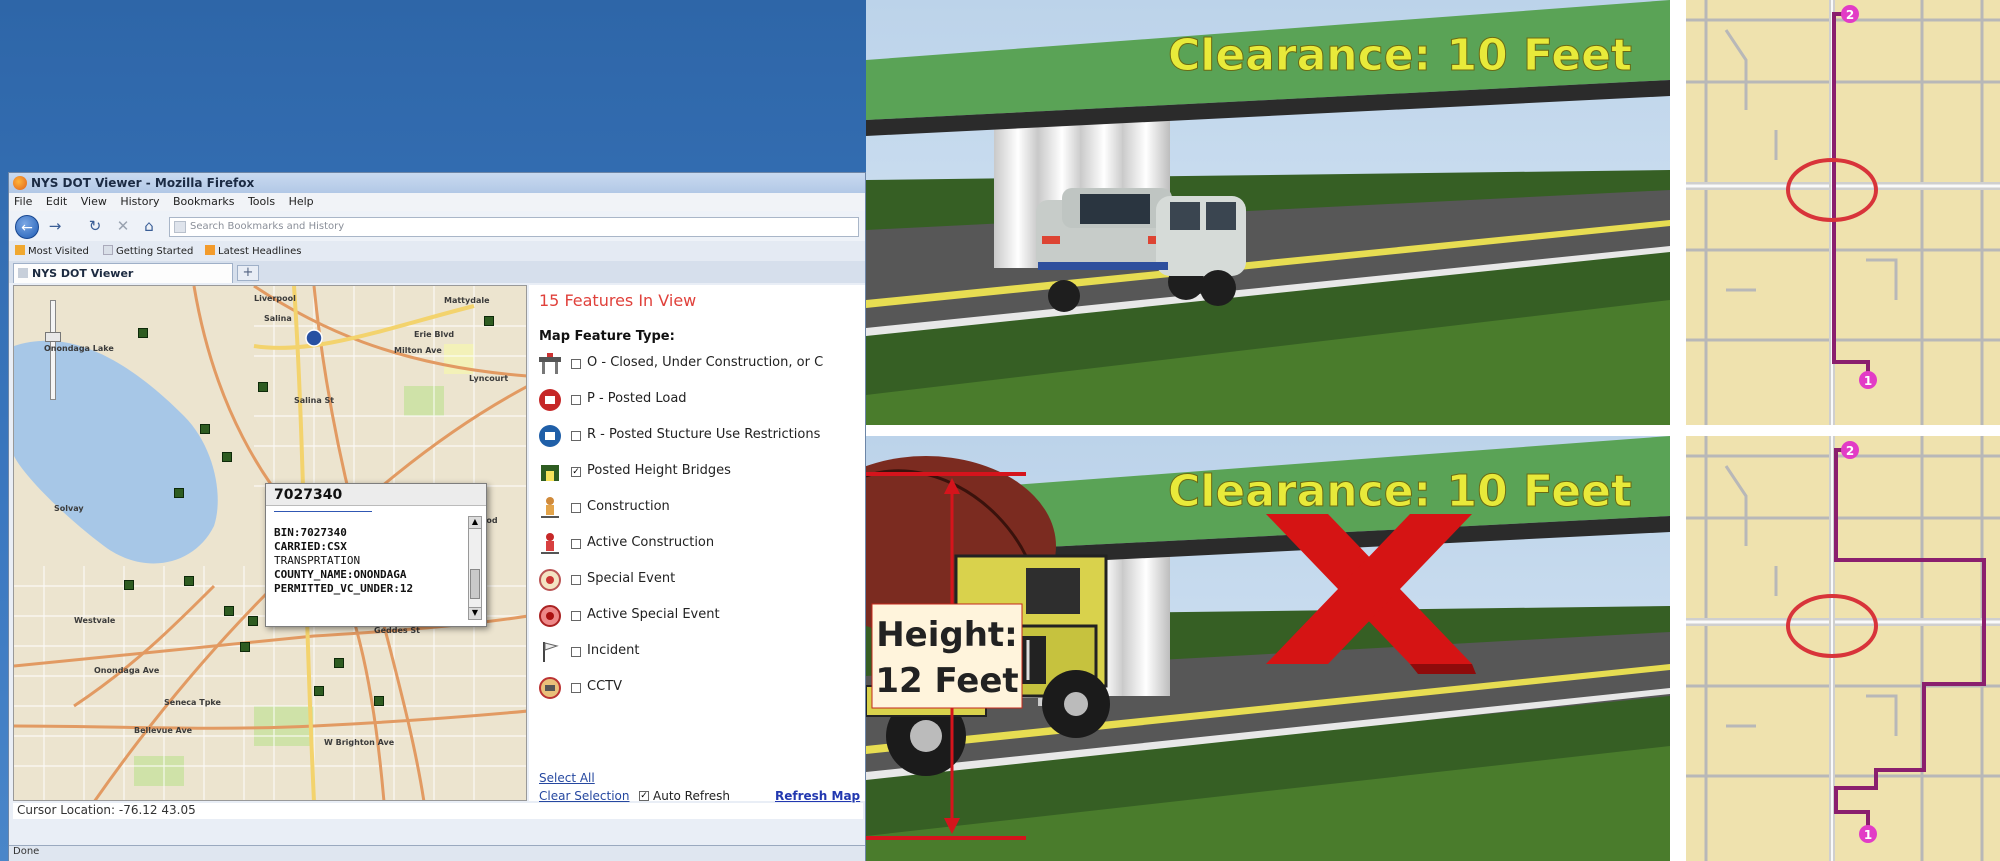 Image resolution: width=2000 pixels, height=861 pixels. Describe the element at coordinates (23, 201) in the screenshot. I see `menu-file: File` at that location.